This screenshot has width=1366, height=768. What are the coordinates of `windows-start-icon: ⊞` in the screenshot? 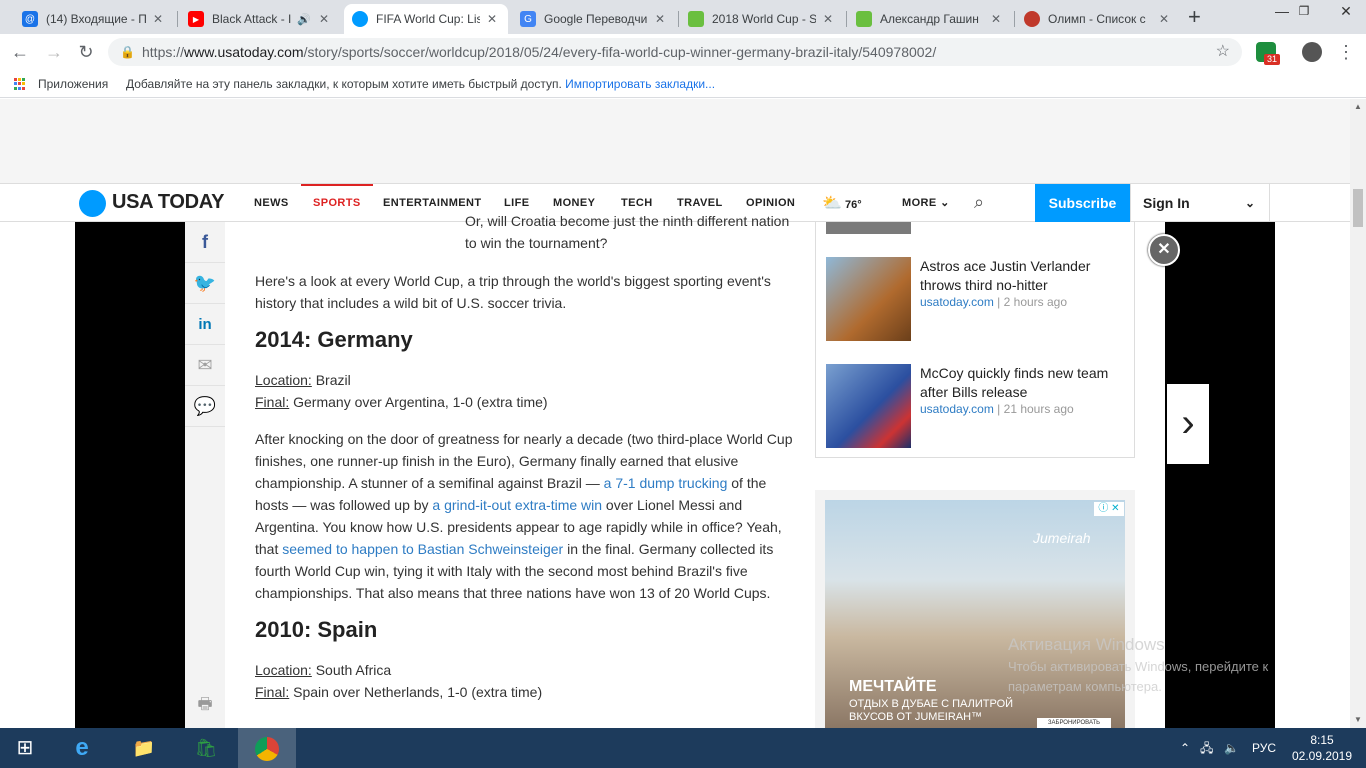 It's located at (25, 748).